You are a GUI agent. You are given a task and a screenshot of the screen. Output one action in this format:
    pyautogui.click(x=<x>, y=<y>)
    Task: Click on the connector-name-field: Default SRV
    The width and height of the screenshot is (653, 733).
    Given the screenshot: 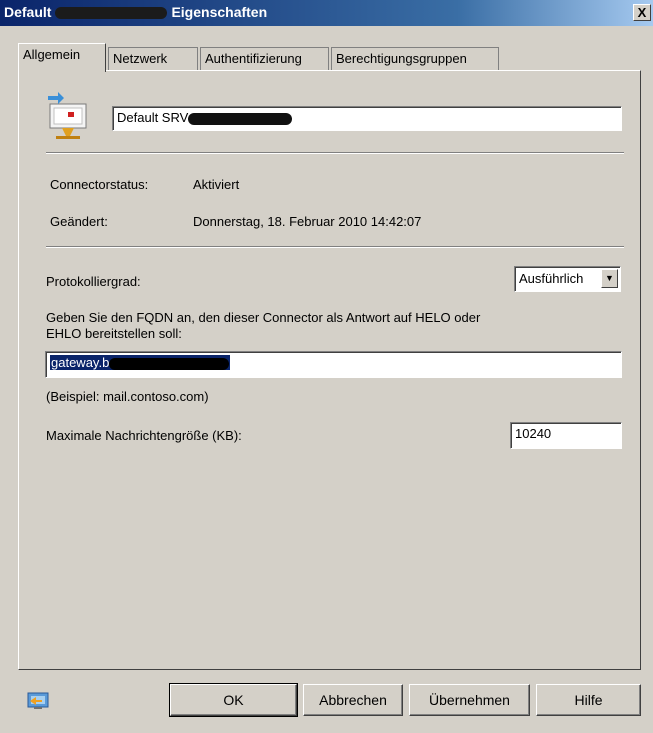 What is the action you would take?
    pyautogui.click(x=367, y=118)
    